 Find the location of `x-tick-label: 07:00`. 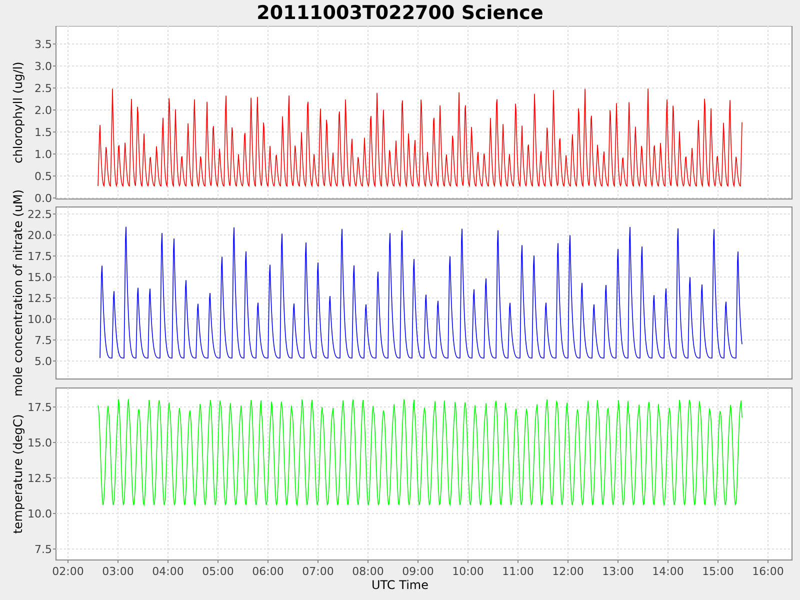

x-tick-label: 07:00 is located at coordinates (318, 571).